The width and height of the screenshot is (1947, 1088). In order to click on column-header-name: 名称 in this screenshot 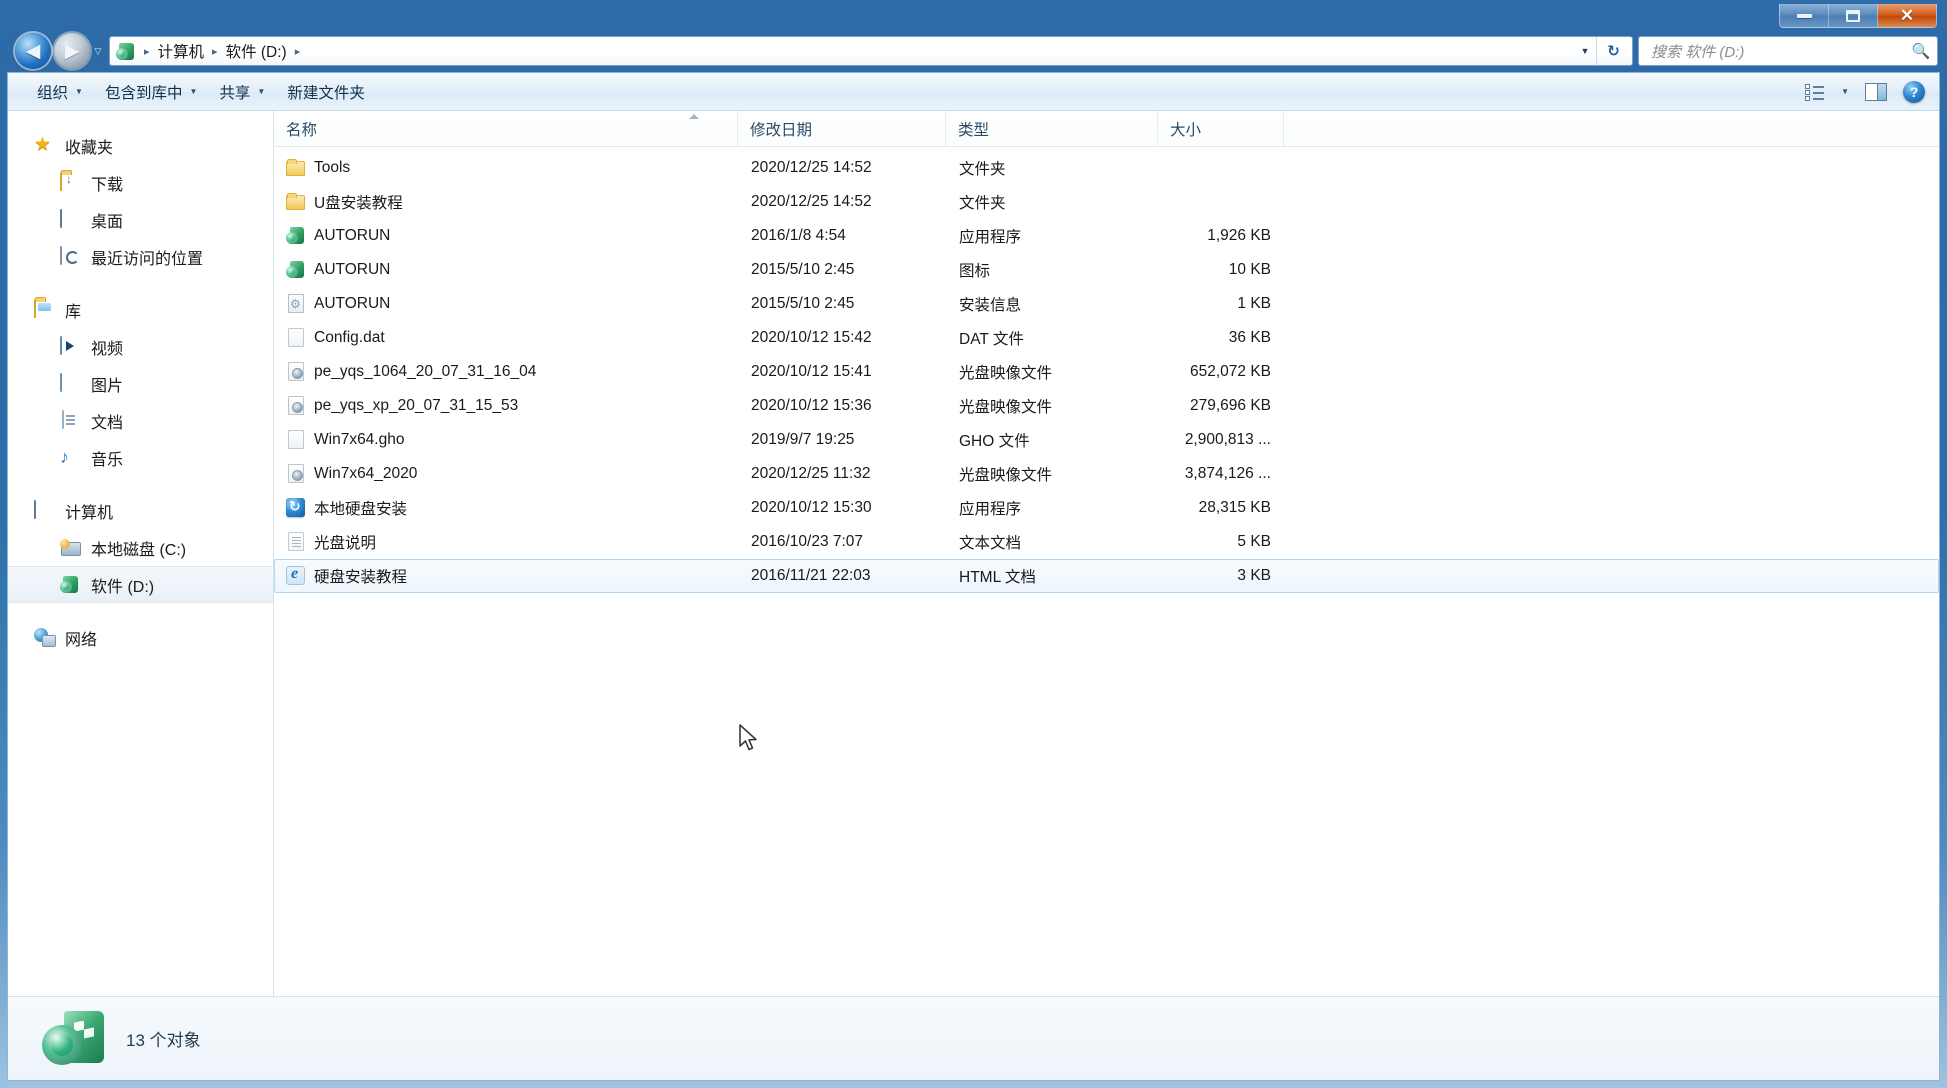, I will do `click(506, 128)`.